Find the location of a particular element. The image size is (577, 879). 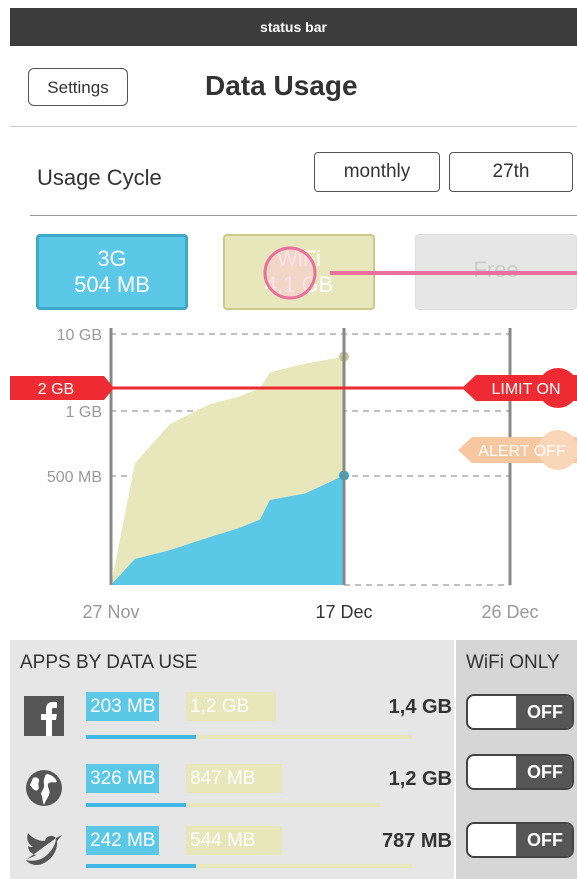

app-total: 1,2 GB is located at coordinates (420, 779).